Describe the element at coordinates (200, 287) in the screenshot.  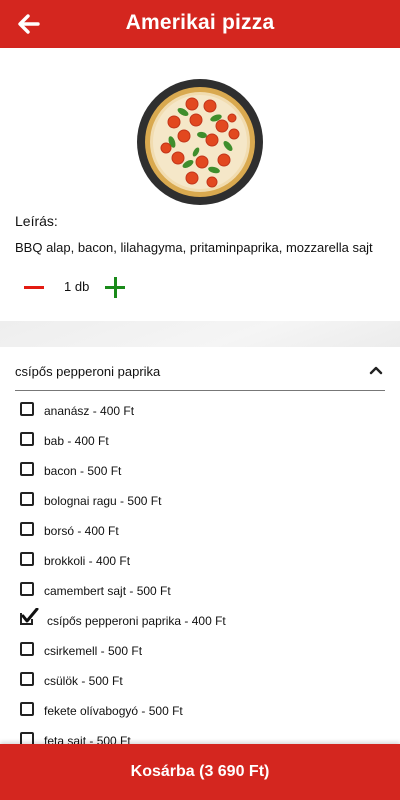
I see `quantity-stepper: 1 db` at that location.